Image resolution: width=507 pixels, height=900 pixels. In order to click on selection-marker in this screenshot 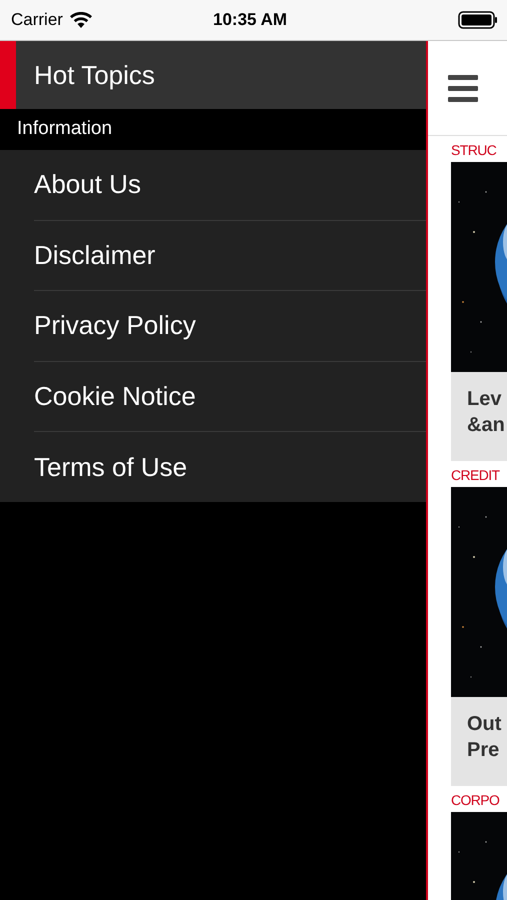, I will do `click(8, 75)`.